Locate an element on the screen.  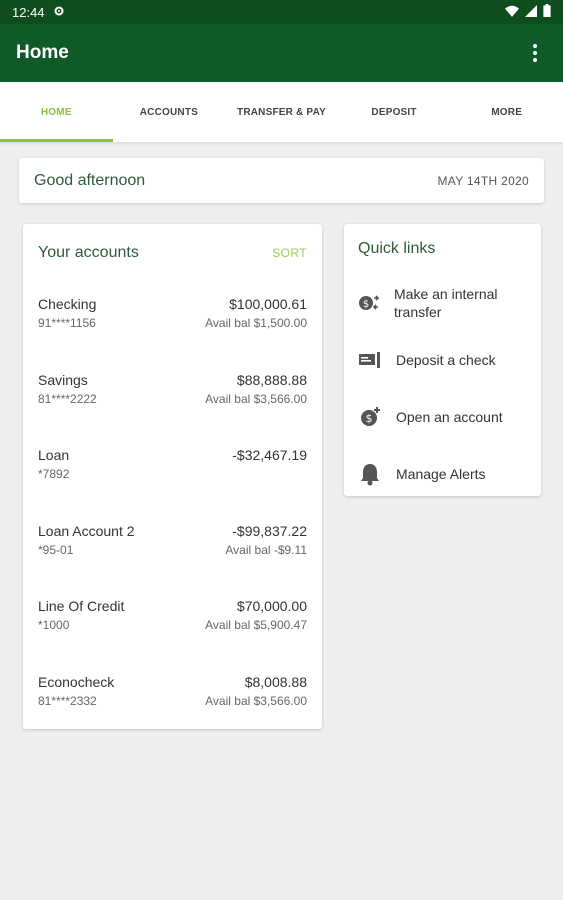
quick-link-manage-alerts: Manage Alerts is located at coordinates (442, 473).